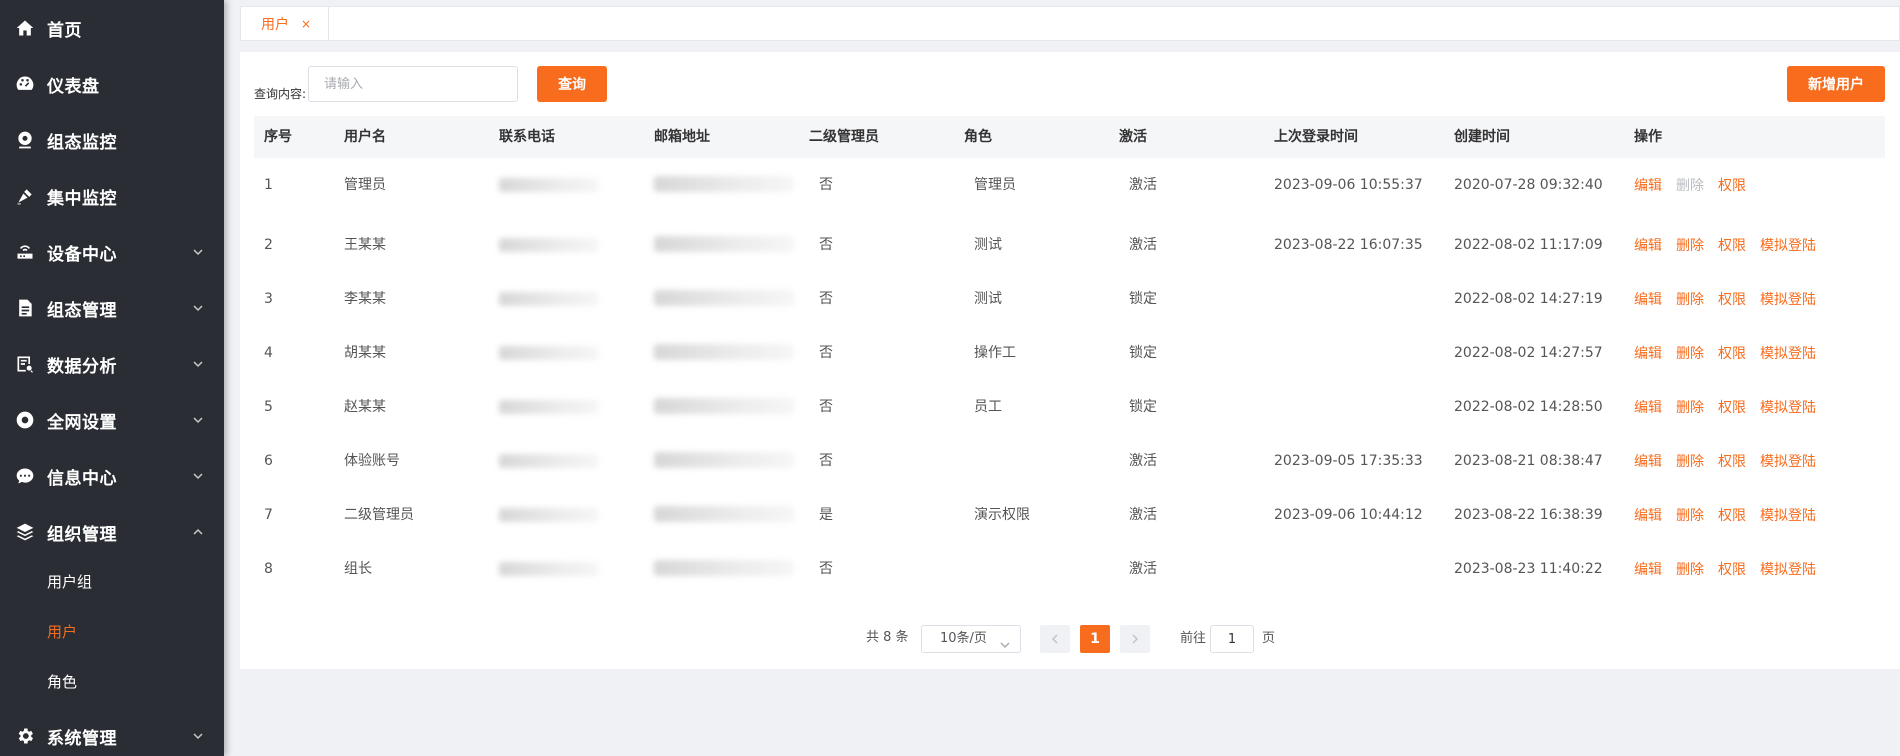  I want to click on tabs-bar: 用户 ×, so click(1070, 23).